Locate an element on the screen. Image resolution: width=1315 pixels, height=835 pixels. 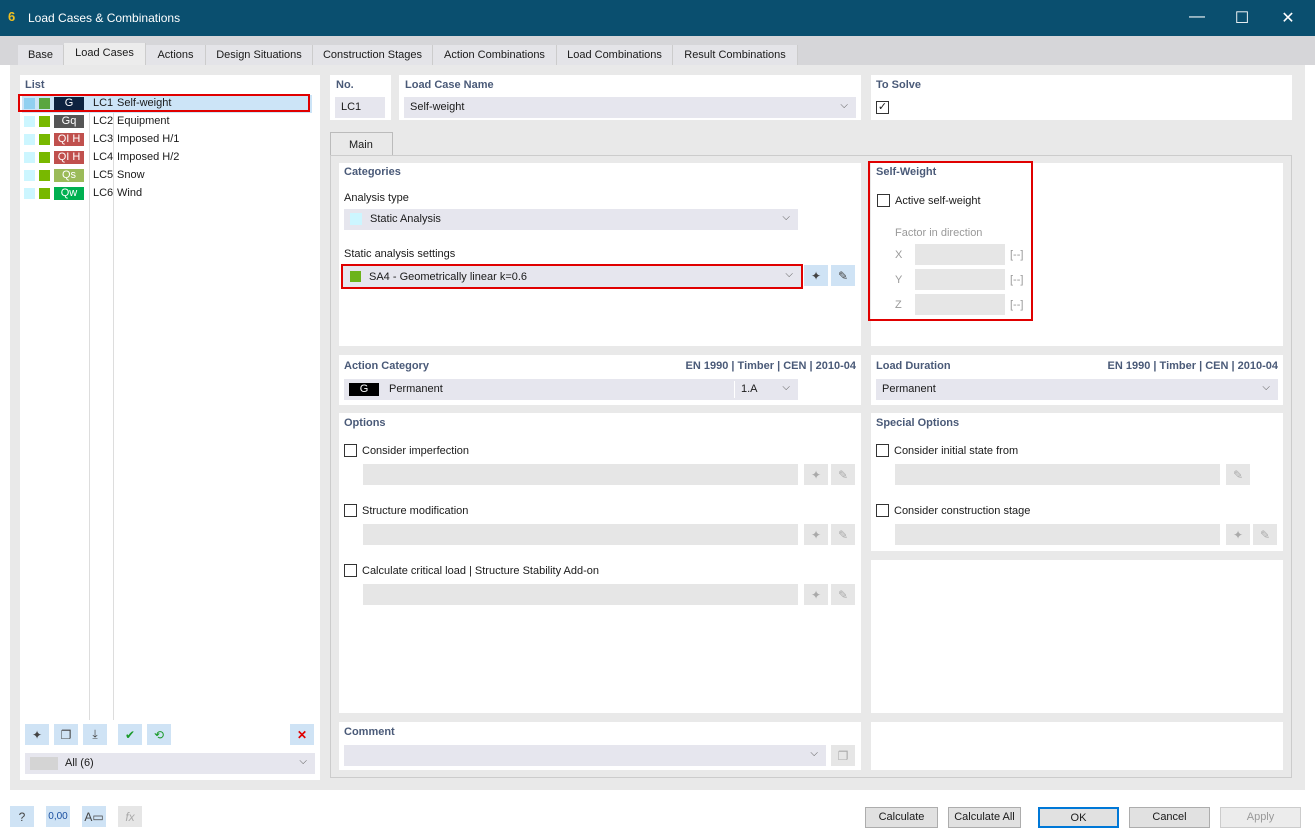
imperfection-field is located at coordinates (580, 474).